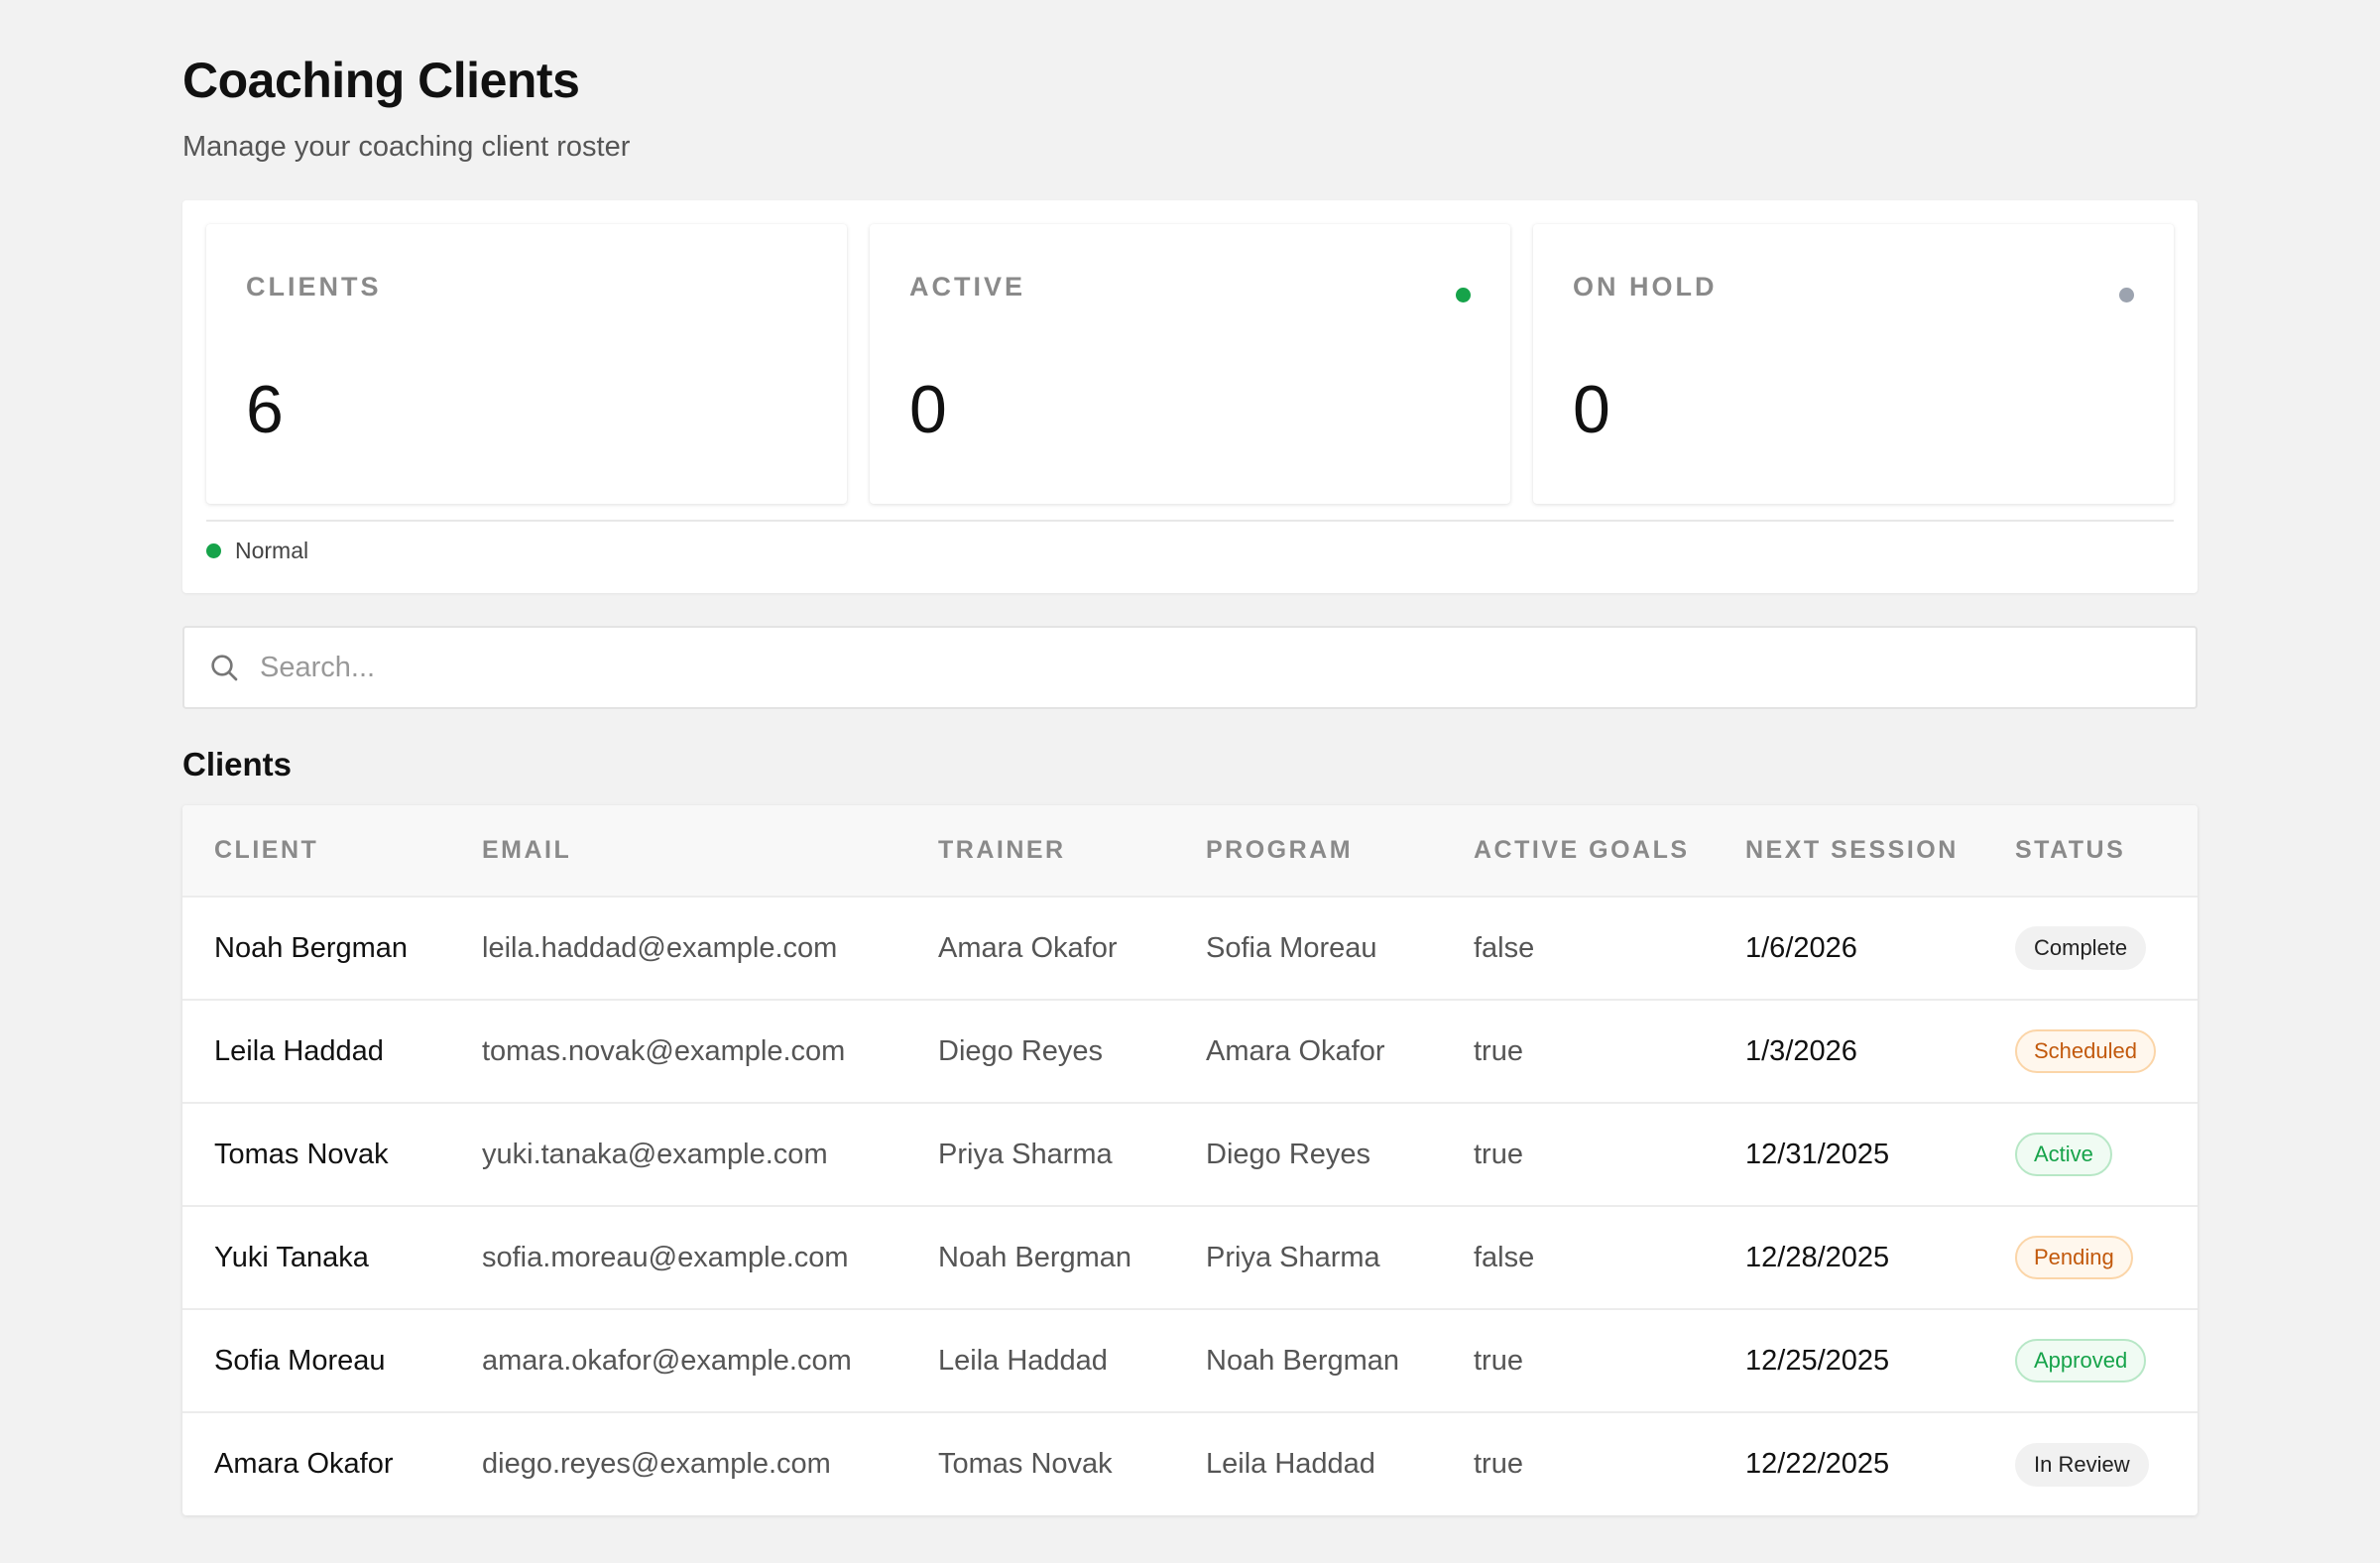 This screenshot has width=2380, height=1563. What do you see at coordinates (660, 947) in the screenshot?
I see `client-email: leila.haddad@example.com` at bounding box center [660, 947].